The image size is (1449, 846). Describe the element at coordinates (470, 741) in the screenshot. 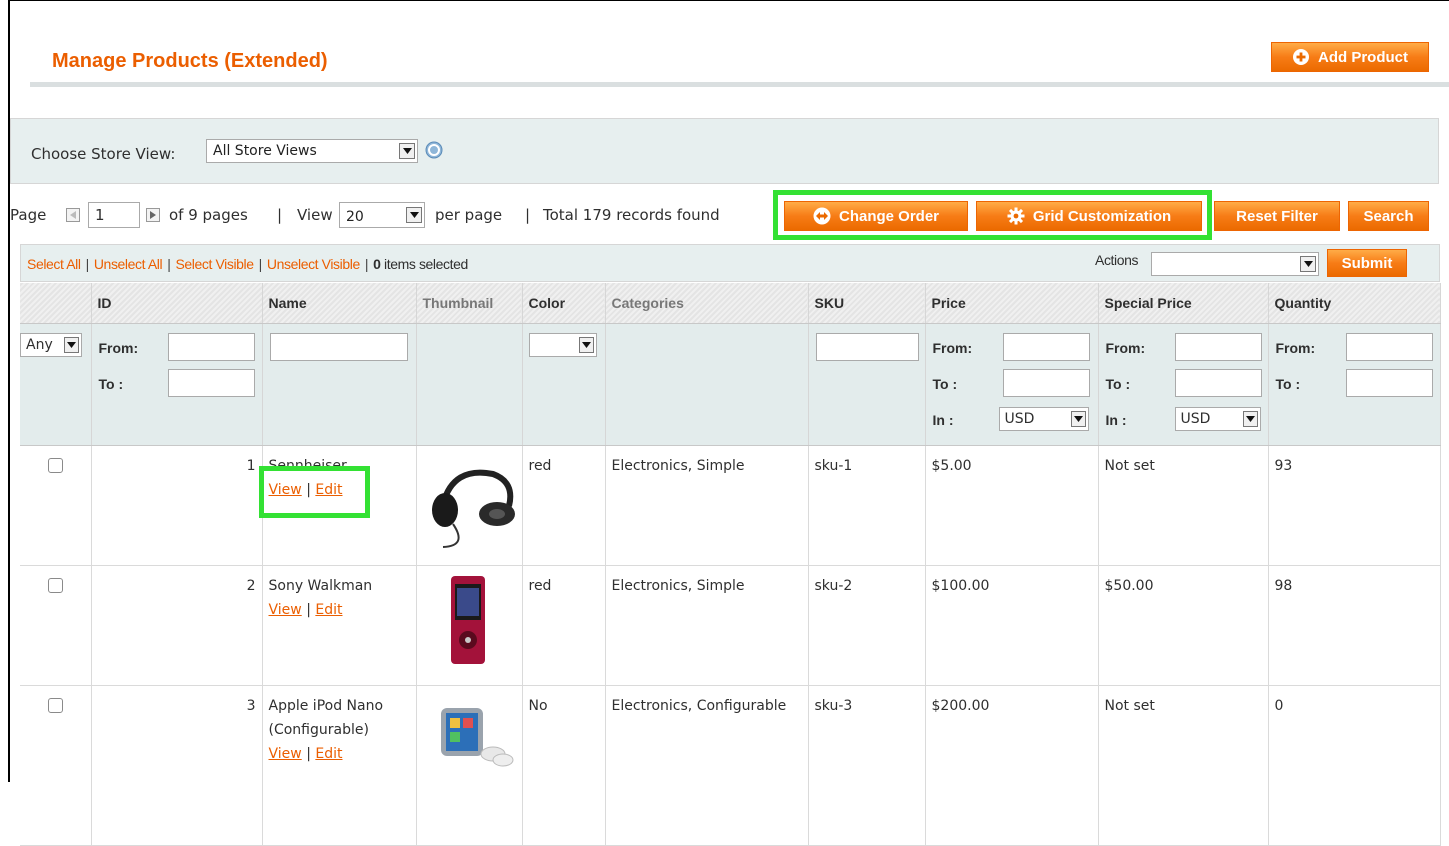

I see `ipod-thumbnail` at that location.